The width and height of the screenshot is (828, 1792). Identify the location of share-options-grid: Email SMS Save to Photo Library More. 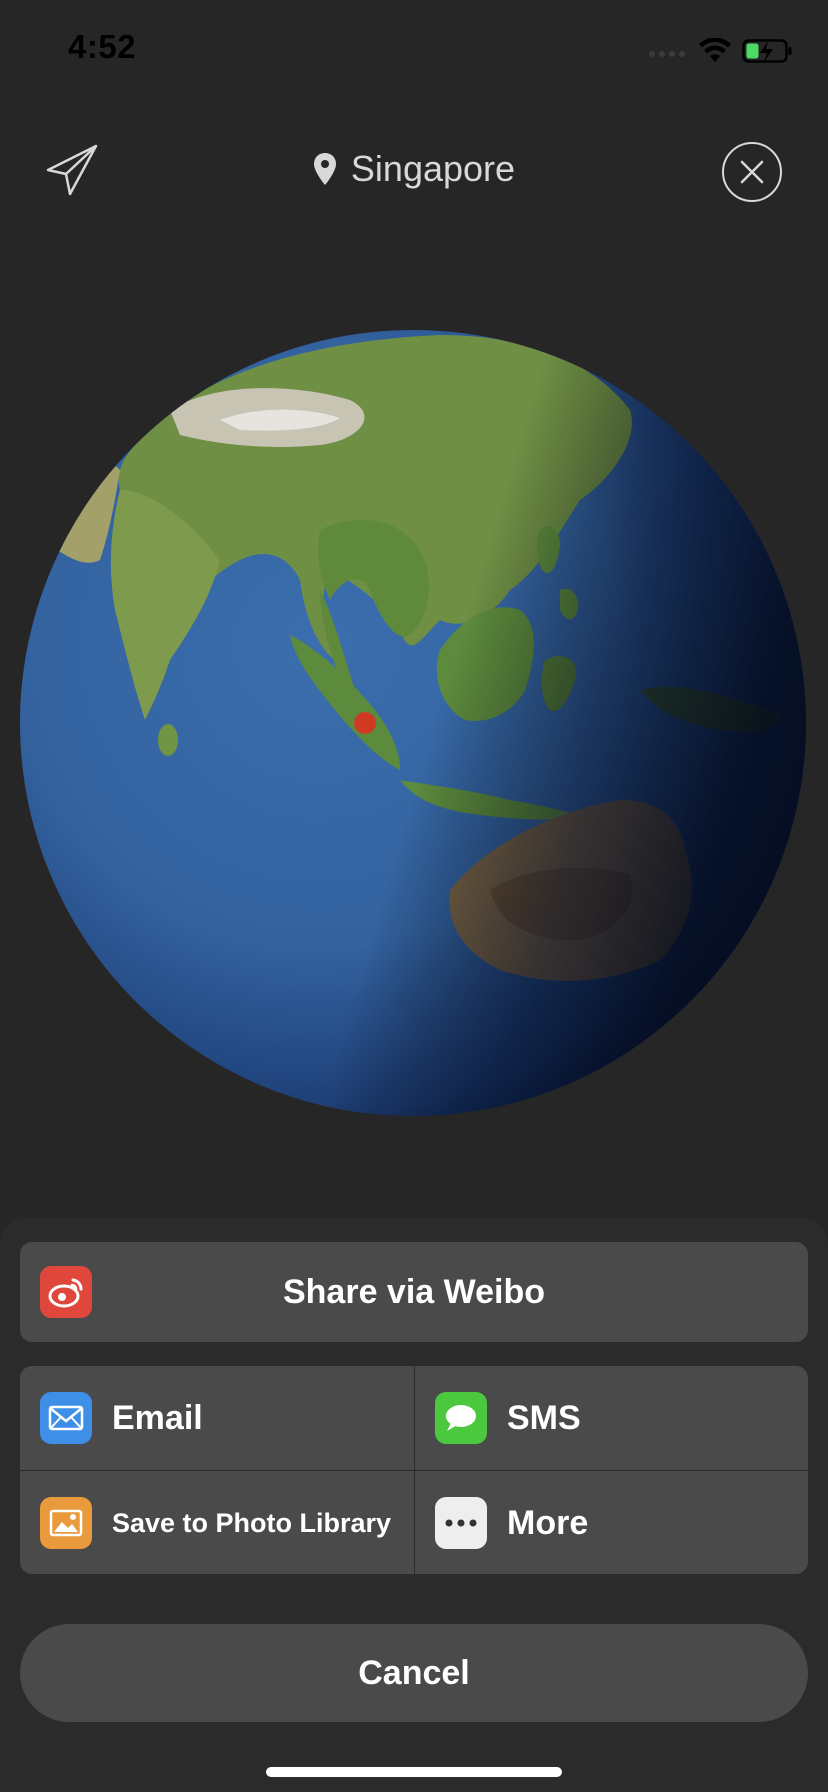
(414, 1470).